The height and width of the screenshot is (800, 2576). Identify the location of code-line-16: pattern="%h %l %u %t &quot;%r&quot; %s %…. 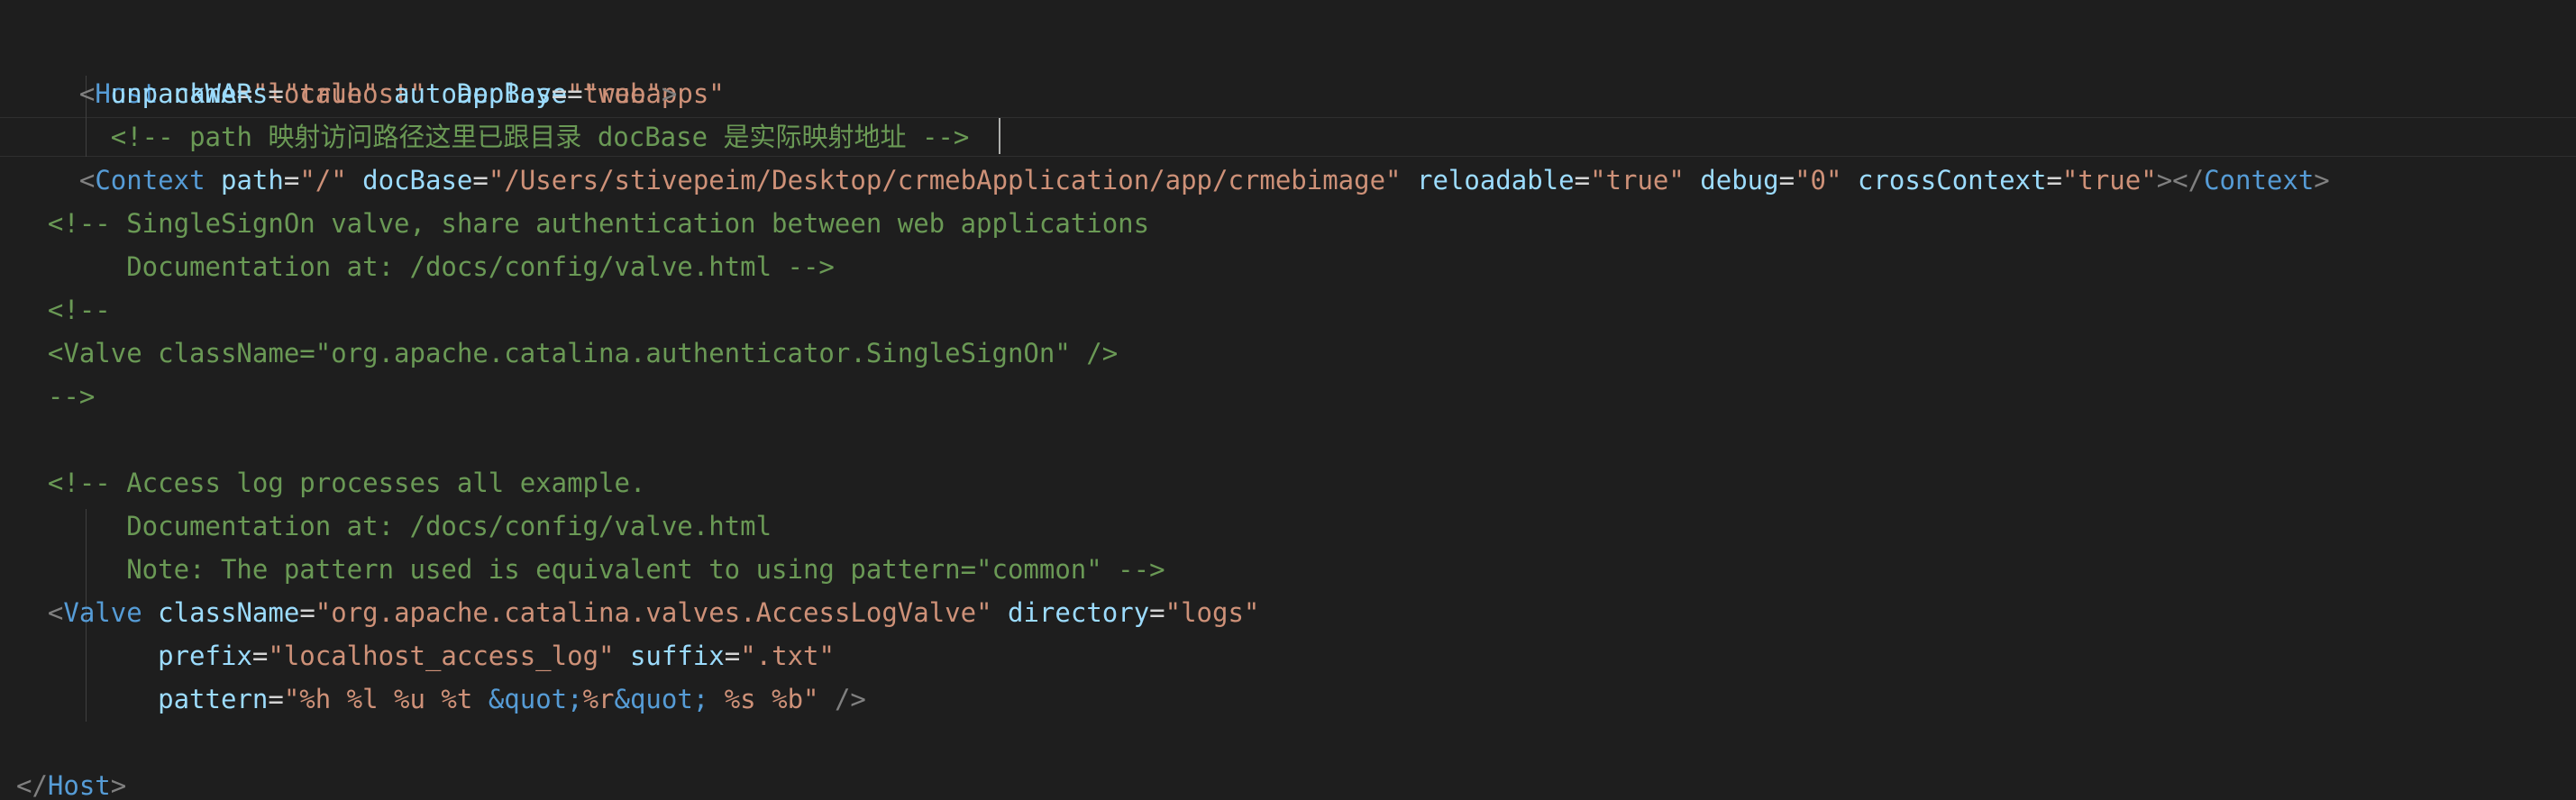
(441, 699).